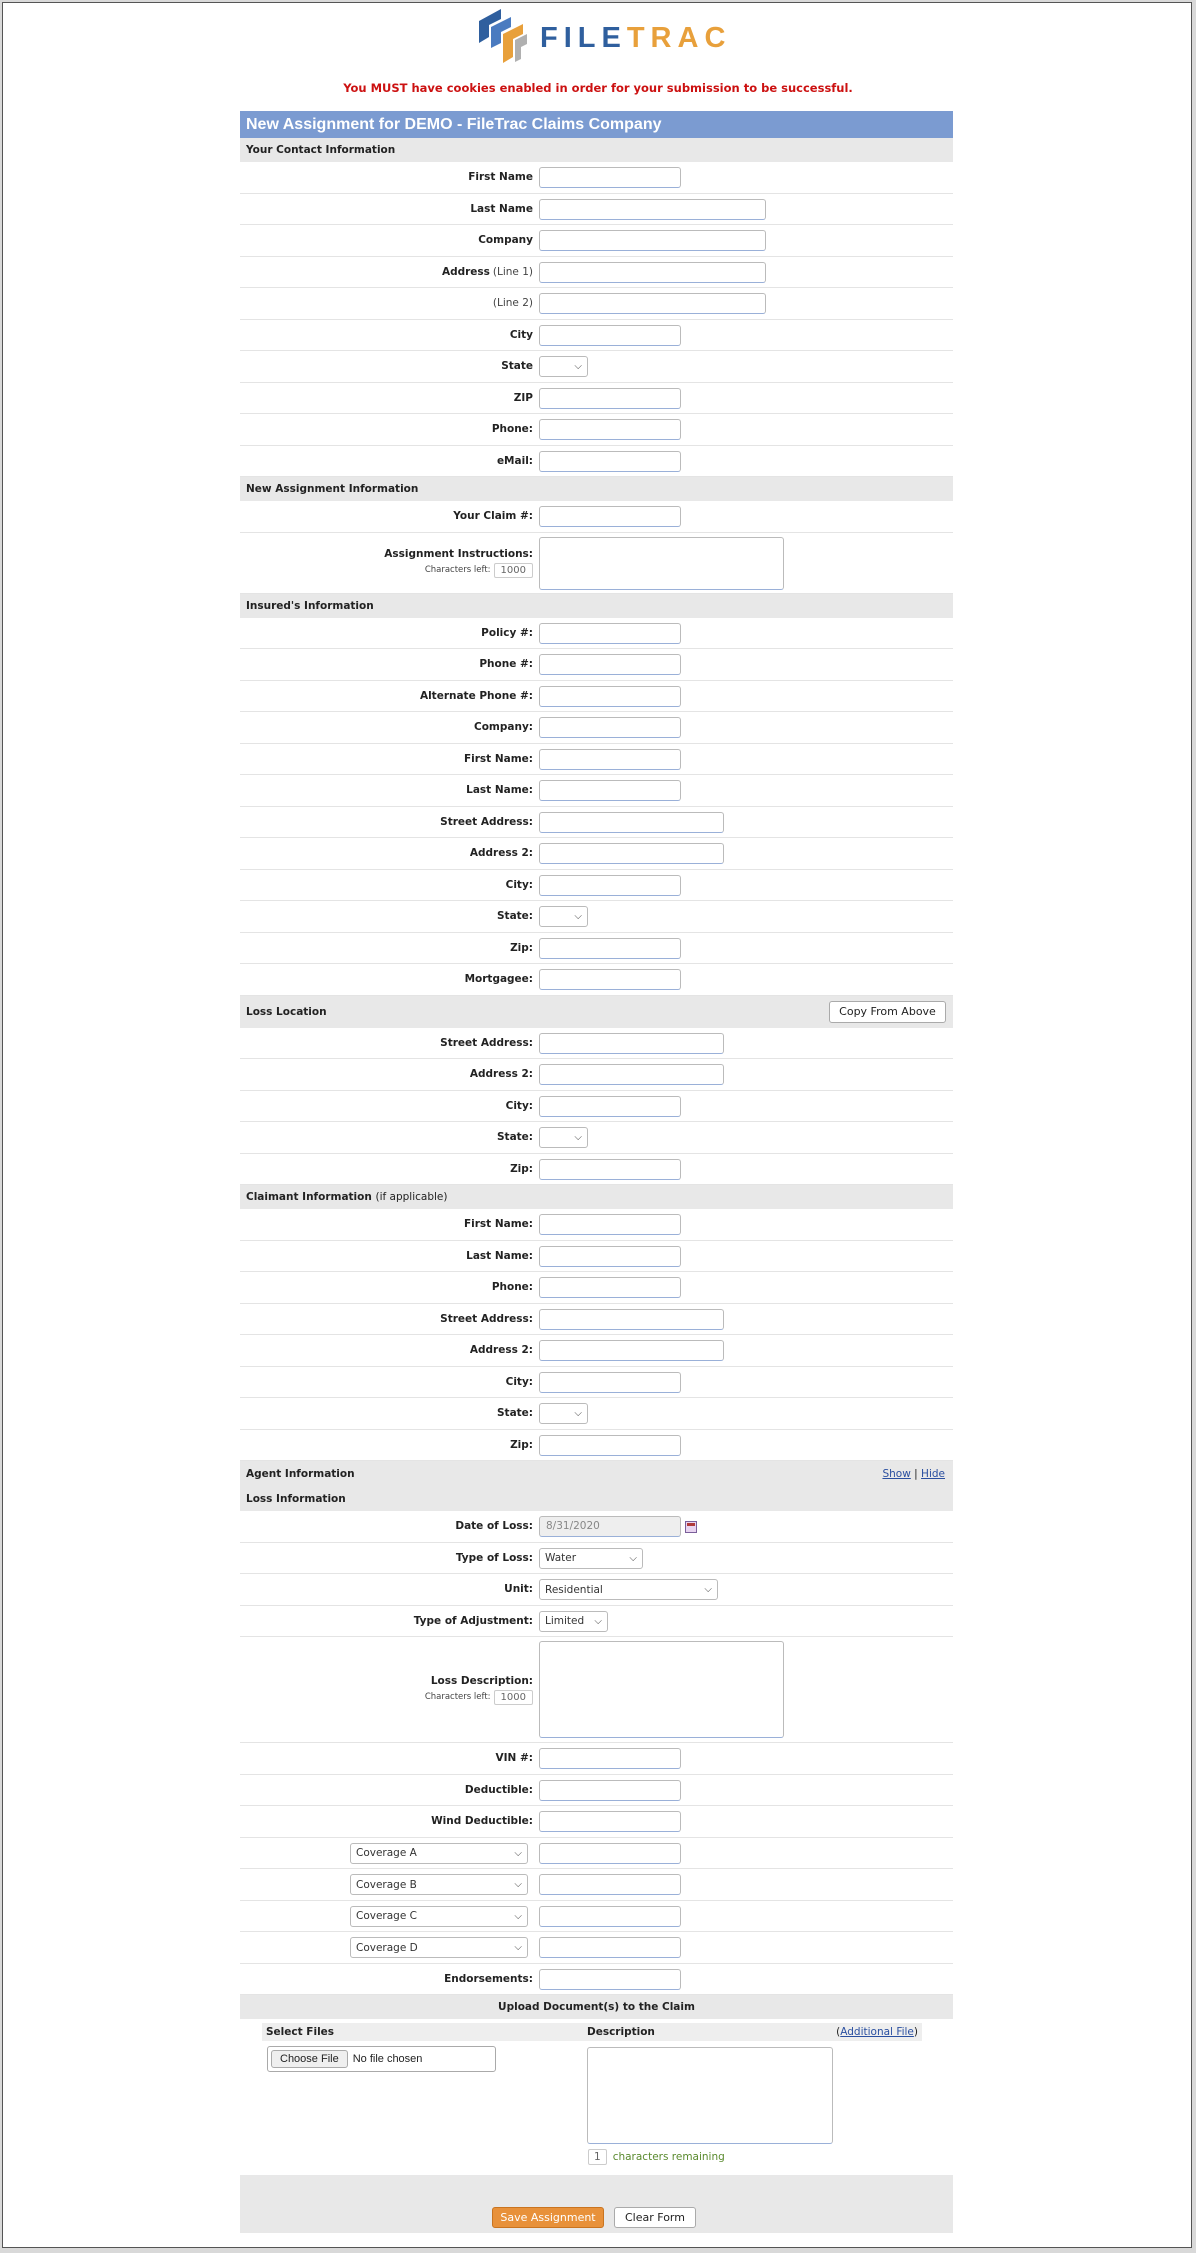 The width and height of the screenshot is (1196, 2253). Describe the element at coordinates (610, 1526) in the screenshot. I see `date-of-loss-input: 8/31/2020` at that location.